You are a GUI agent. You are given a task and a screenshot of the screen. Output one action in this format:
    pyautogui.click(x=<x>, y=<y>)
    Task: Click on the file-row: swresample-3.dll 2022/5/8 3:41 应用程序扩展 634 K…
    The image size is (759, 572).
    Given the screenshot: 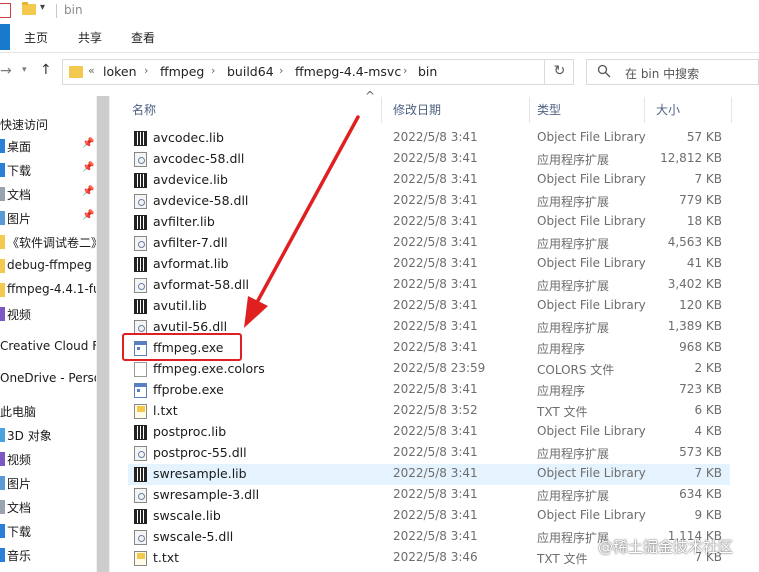 What is the action you would take?
    pyautogui.click(x=429, y=495)
    